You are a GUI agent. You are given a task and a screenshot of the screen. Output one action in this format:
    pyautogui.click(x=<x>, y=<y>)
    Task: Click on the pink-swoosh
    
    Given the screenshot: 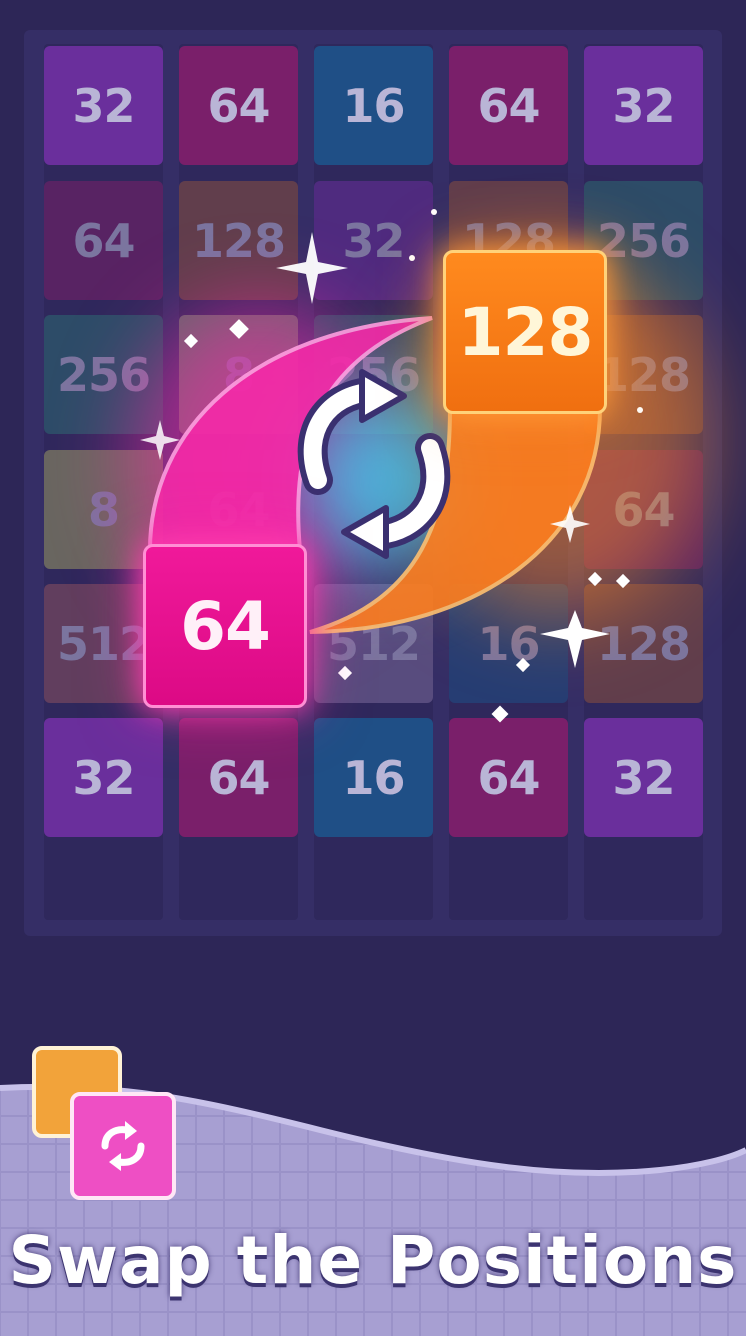 What is the action you would take?
    pyautogui.click(x=290, y=434)
    